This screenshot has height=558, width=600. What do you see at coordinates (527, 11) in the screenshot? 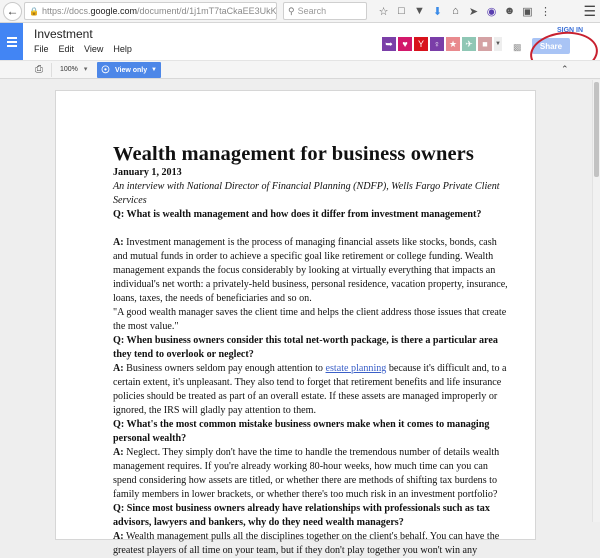
I see `screenshot-icon: ▣` at bounding box center [527, 11].